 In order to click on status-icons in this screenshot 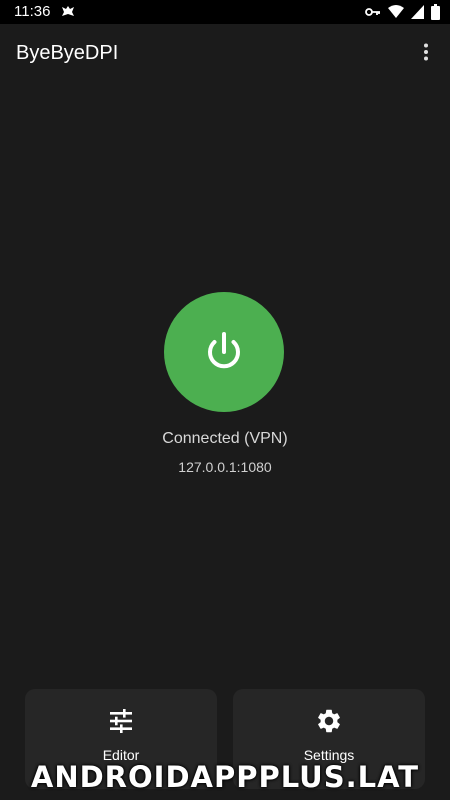, I will do `click(402, 12)`.